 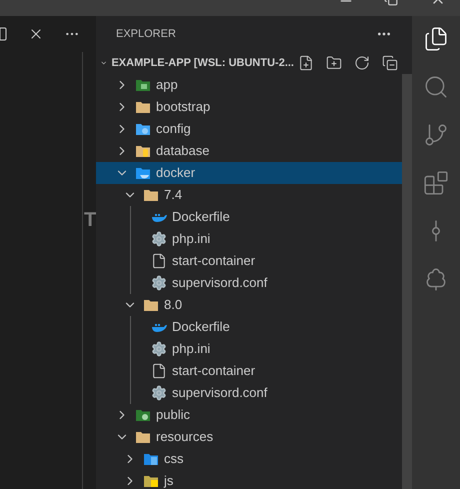 I want to click on tree-item: public, so click(x=249, y=415).